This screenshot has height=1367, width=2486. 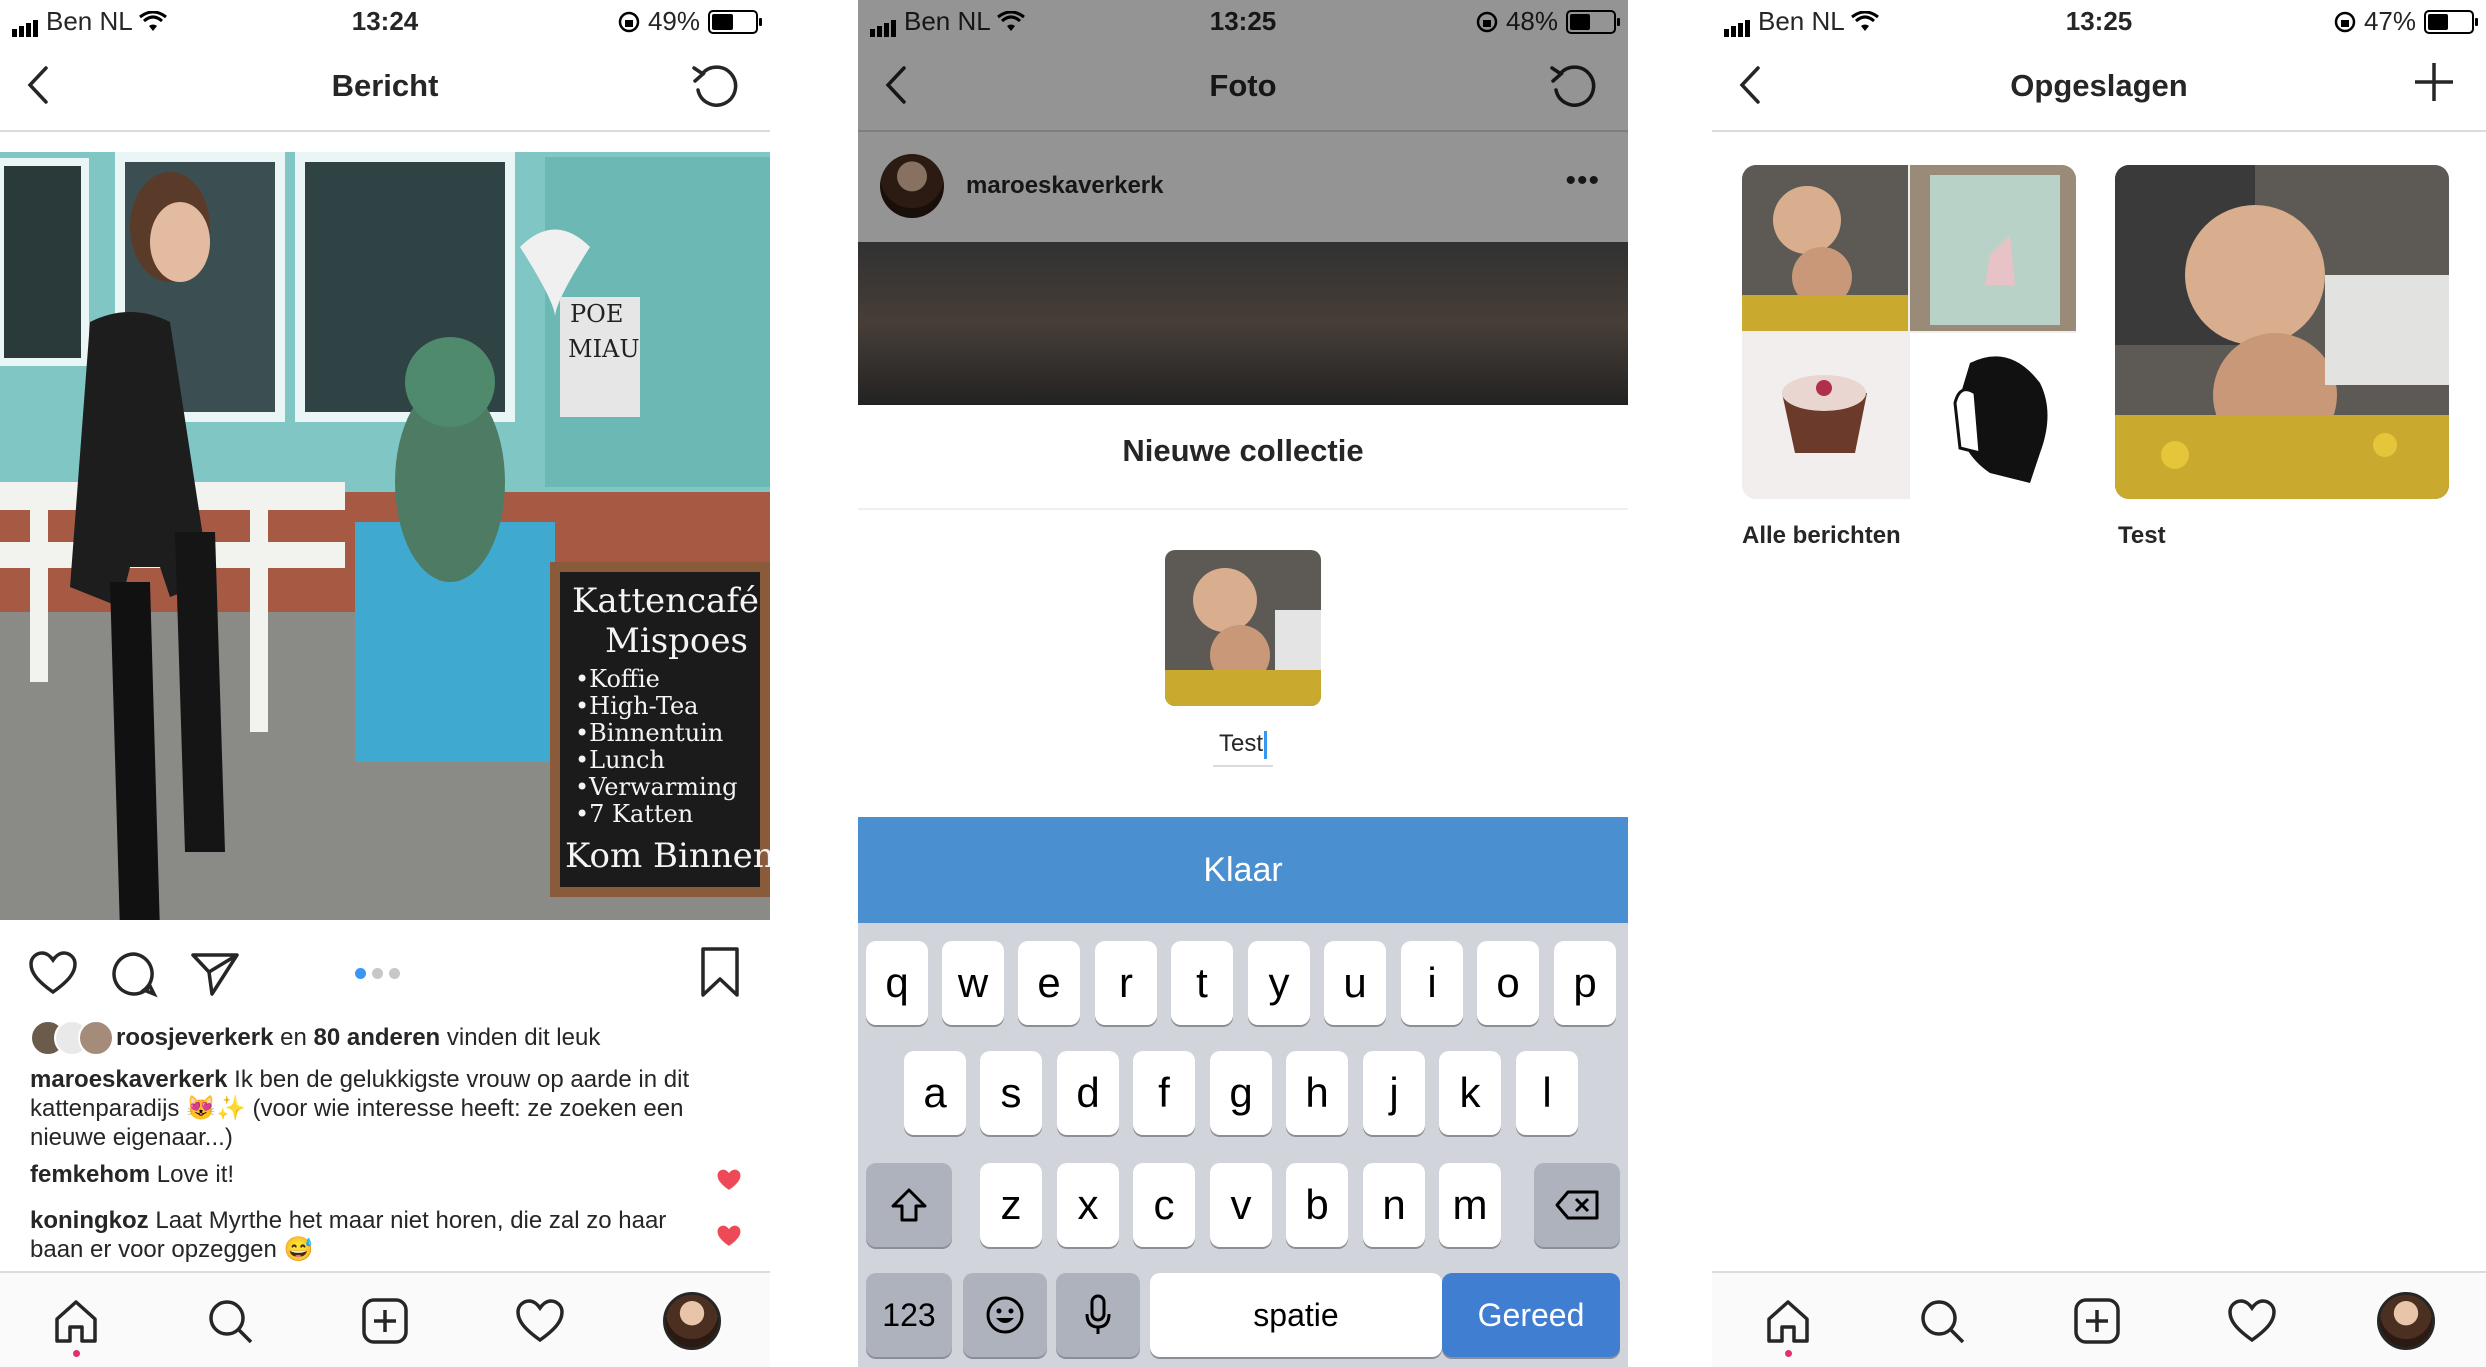 What do you see at coordinates (376, 1038) in the screenshot?
I see `likes-count: 80 anderen` at bounding box center [376, 1038].